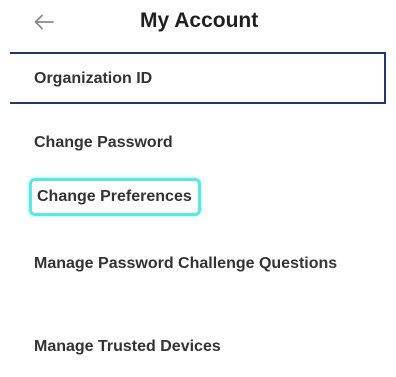  I want to click on menu-item-manage-trusted-devices: Manage Trusted Devices, so click(127, 347).